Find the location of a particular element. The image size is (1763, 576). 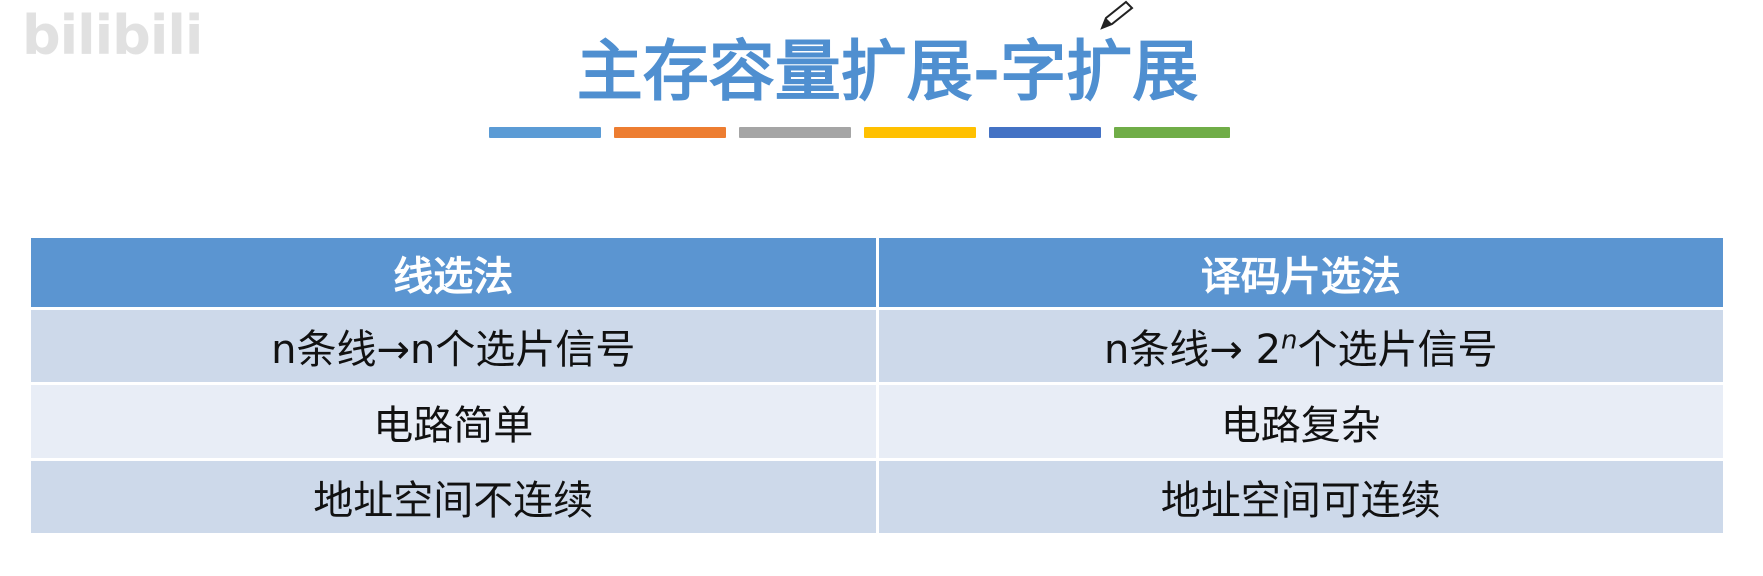

table-row: 地址空间不连续 地址空间可连续 is located at coordinates (877, 497).